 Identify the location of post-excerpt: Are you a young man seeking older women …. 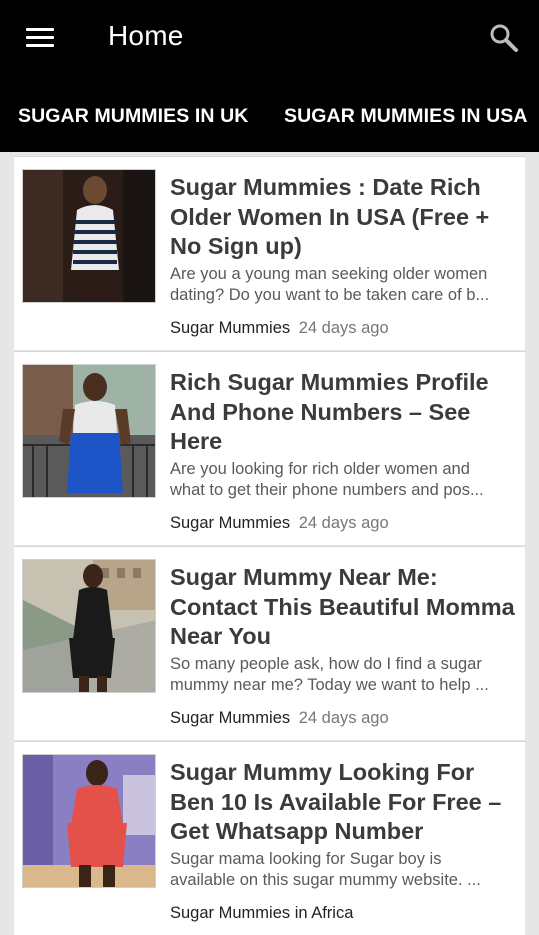
(345, 285).